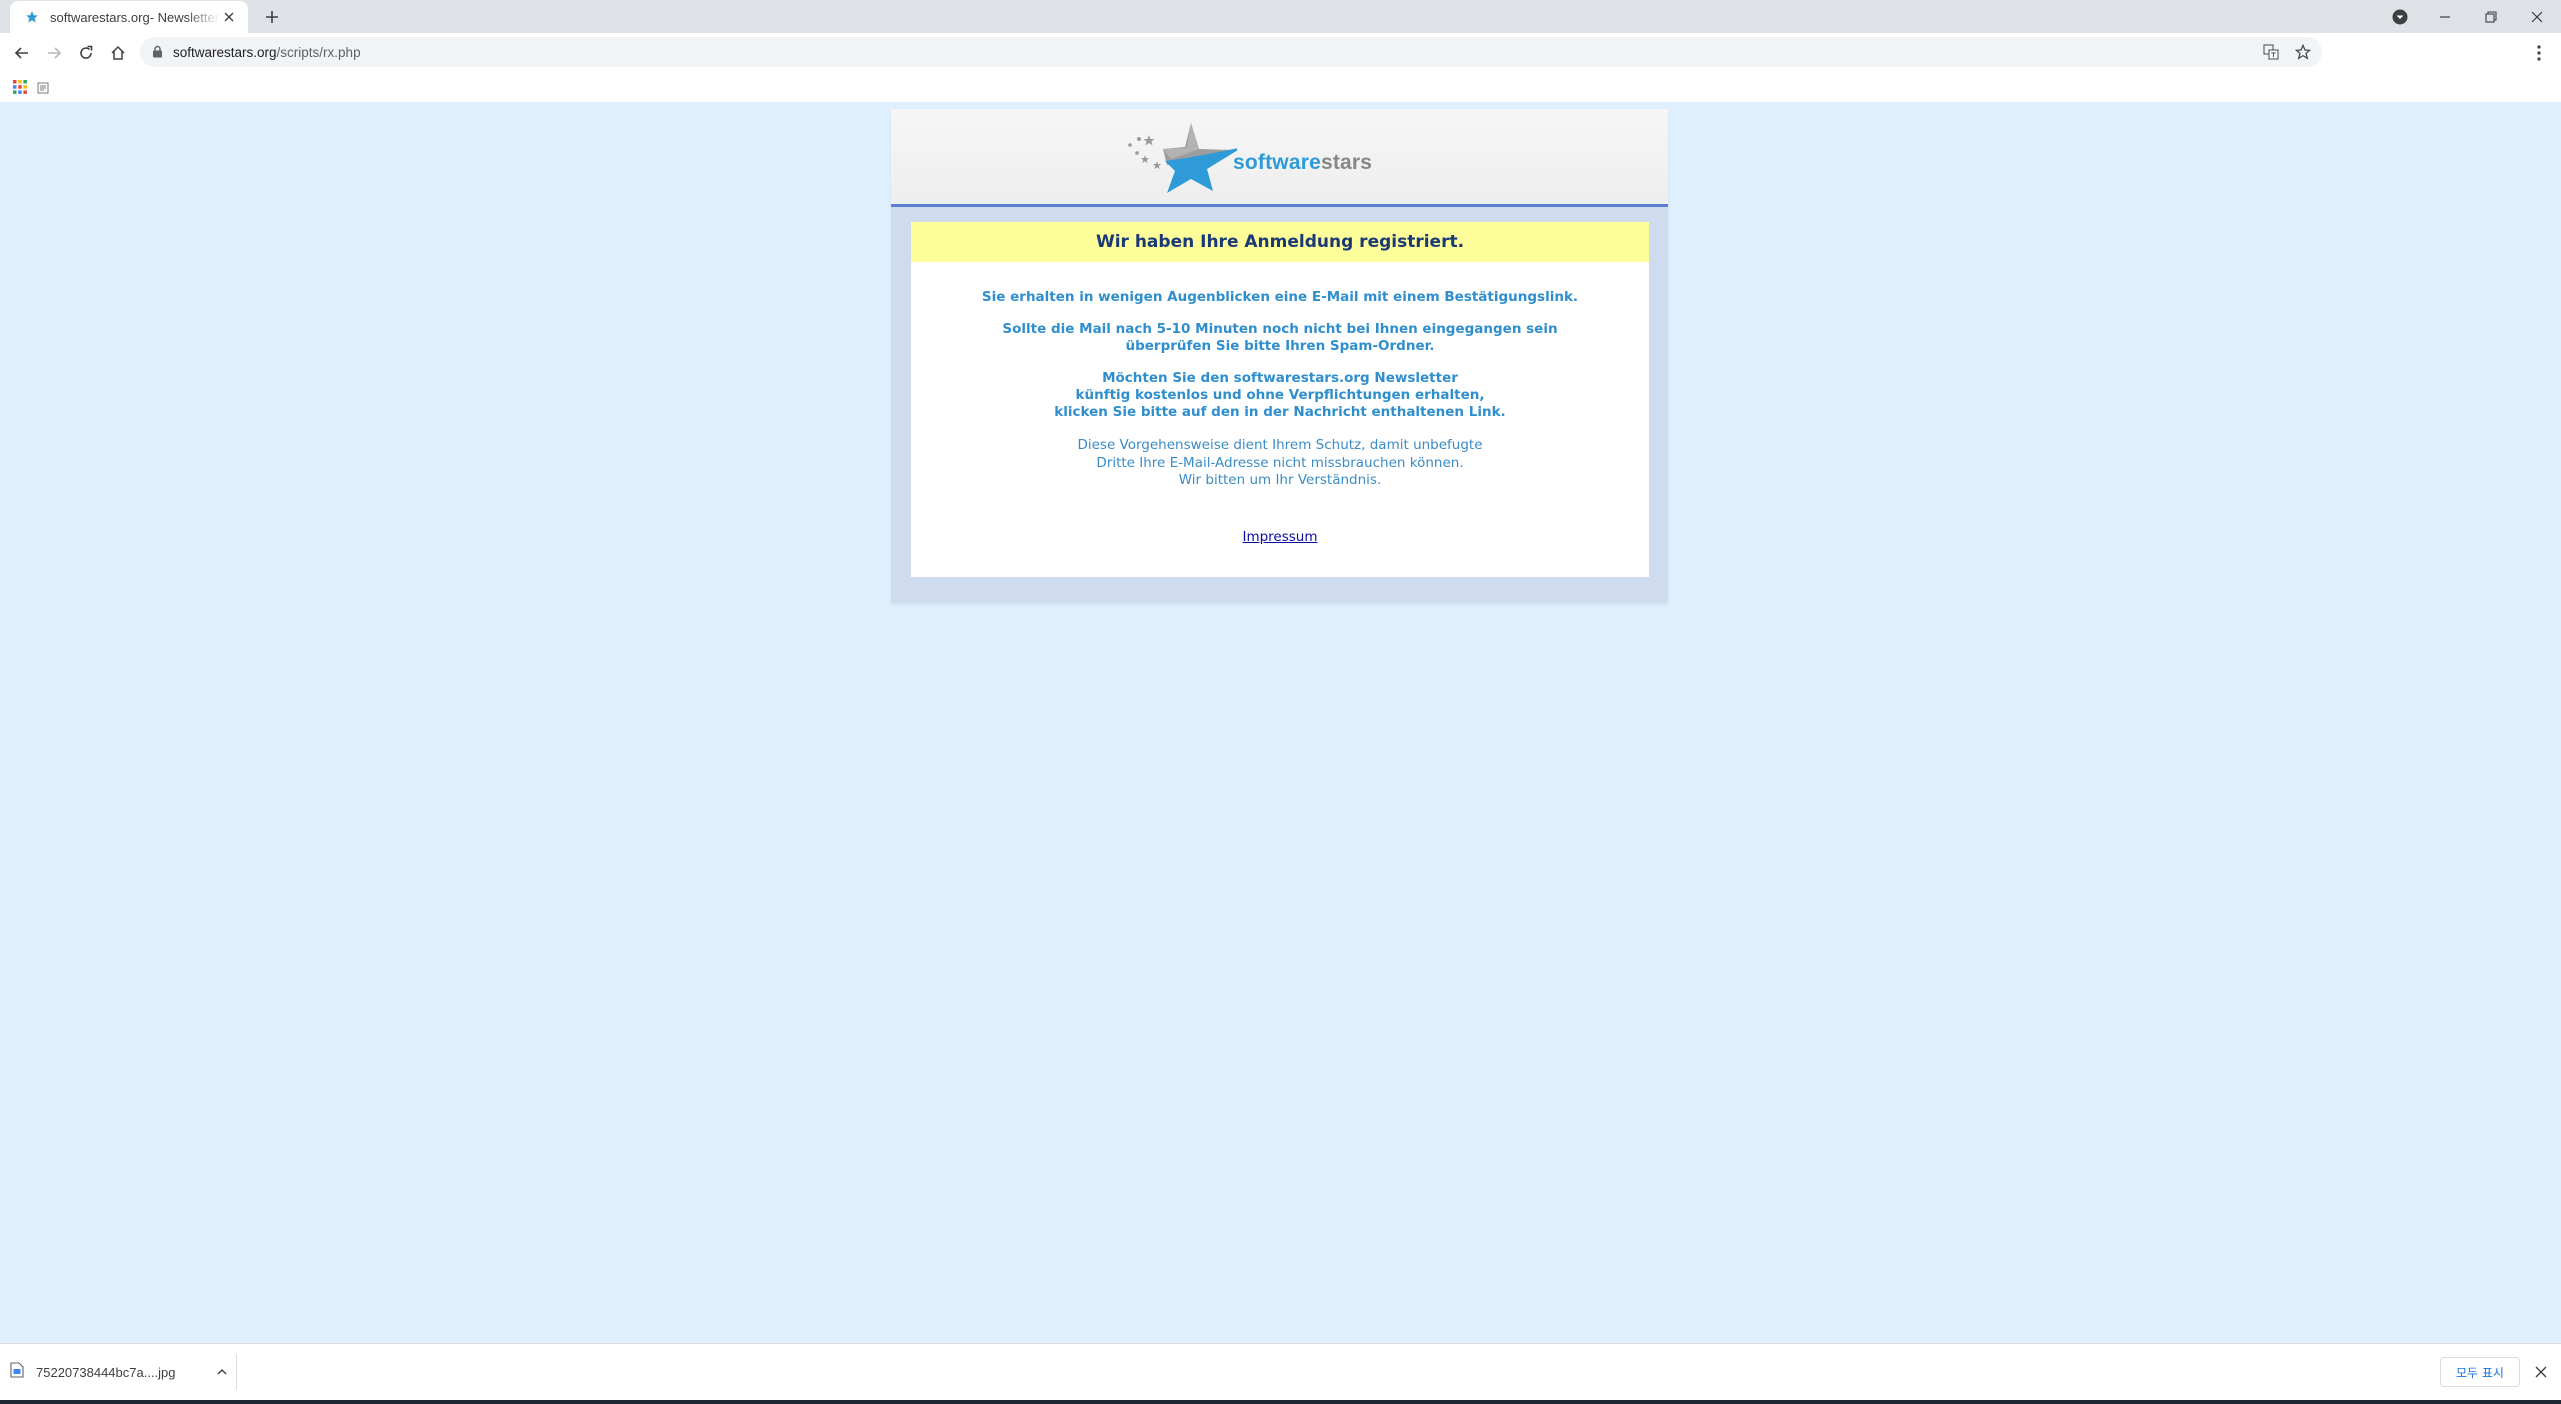  What do you see at coordinates (2537, 16) in the screenshot?
I see `close-window-button` at bounding box center [2537, 16].